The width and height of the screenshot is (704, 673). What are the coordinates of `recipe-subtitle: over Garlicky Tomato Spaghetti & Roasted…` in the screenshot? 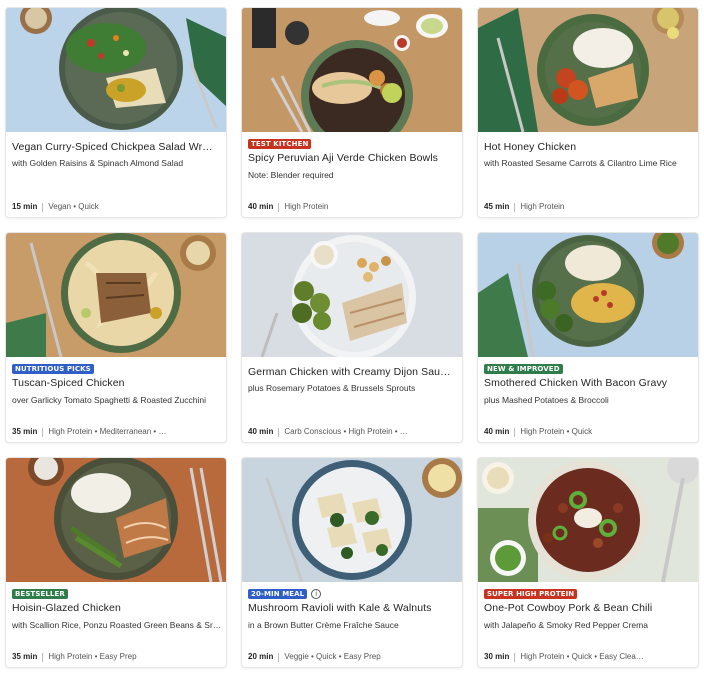 It's located at (109, 400).